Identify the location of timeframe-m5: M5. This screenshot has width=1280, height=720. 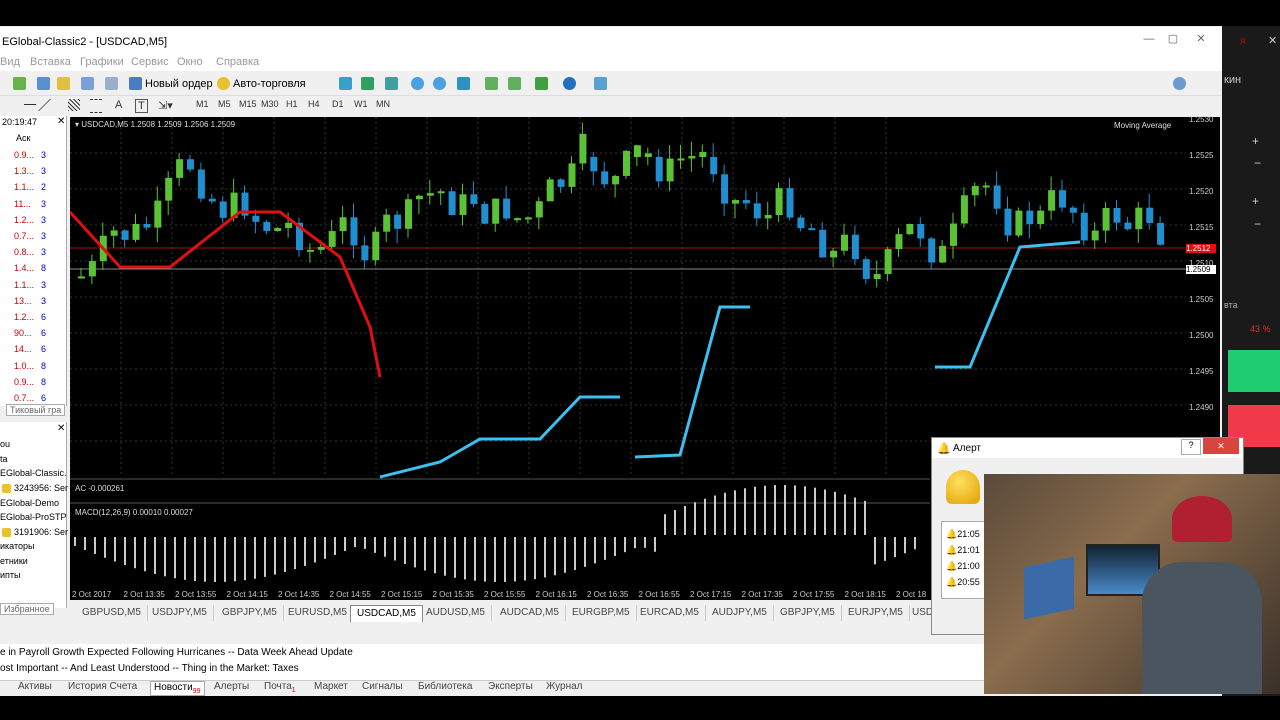
(224, 104).